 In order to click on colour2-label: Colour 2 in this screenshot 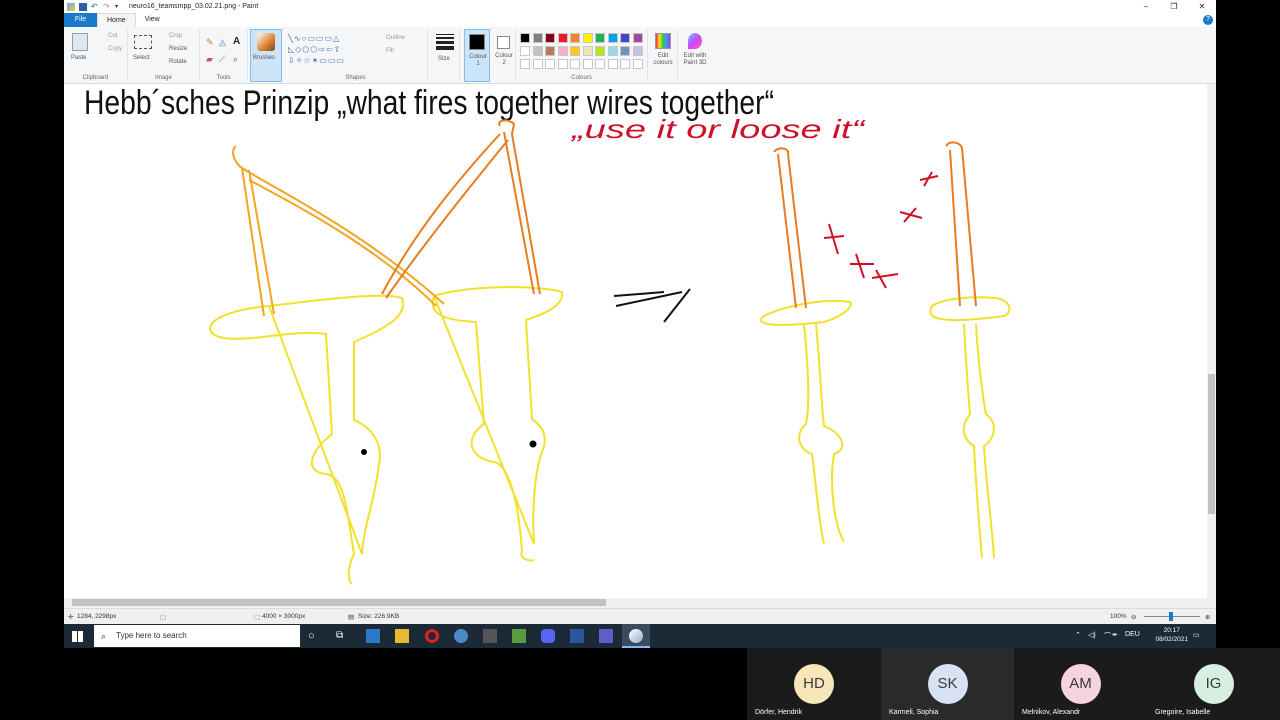, I will do `click(504, 59)`.